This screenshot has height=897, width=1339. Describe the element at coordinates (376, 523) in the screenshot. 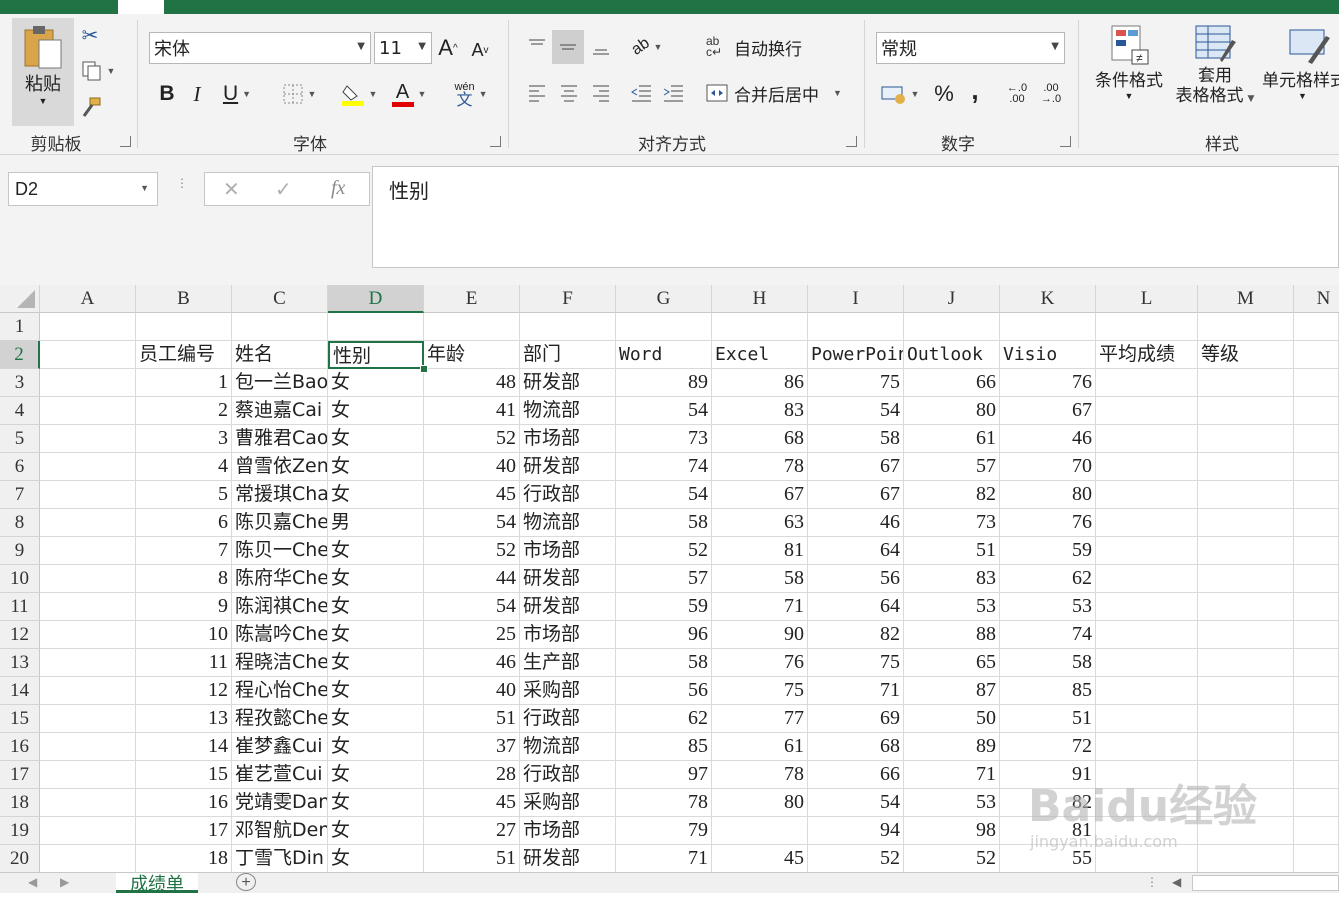

I see `cell-d8: 男` at that location.